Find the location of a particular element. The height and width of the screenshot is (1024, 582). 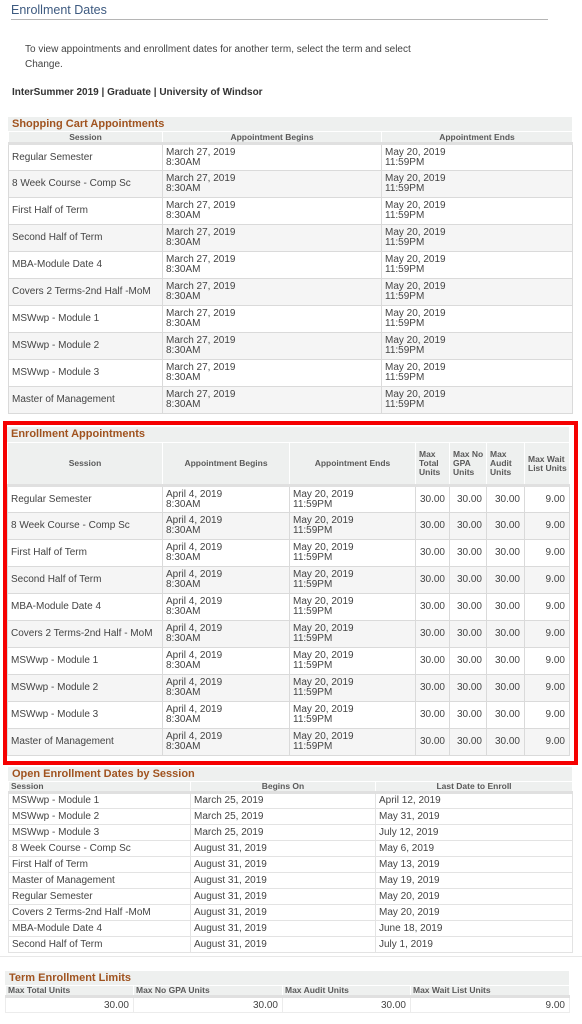

column-header-appointment-begins: Appointment Begins is located at coordinates (272, 138).